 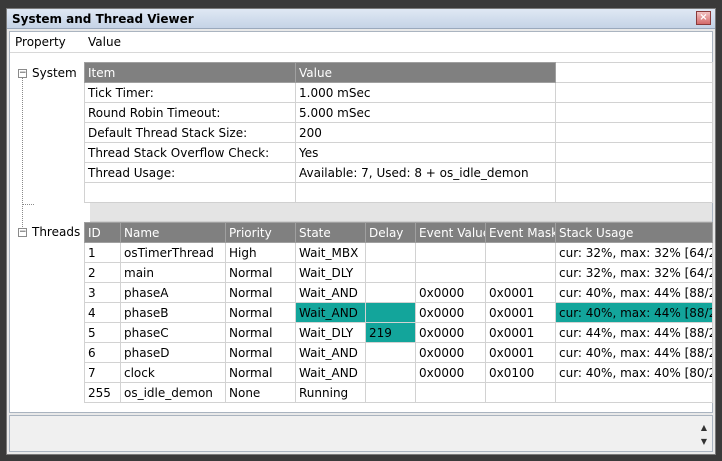 I want to click on system-value-cell: 1.000 mSec, so click(x=425, y=92).